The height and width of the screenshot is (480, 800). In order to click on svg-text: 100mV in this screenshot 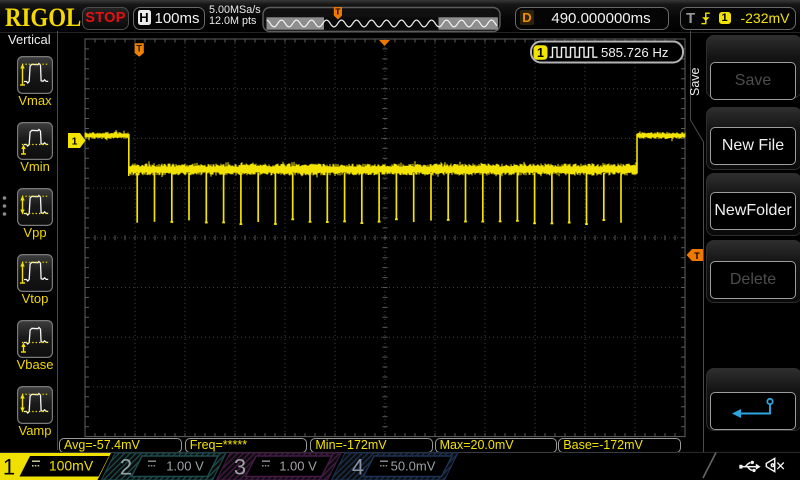, I will do `click(71, 466)`.